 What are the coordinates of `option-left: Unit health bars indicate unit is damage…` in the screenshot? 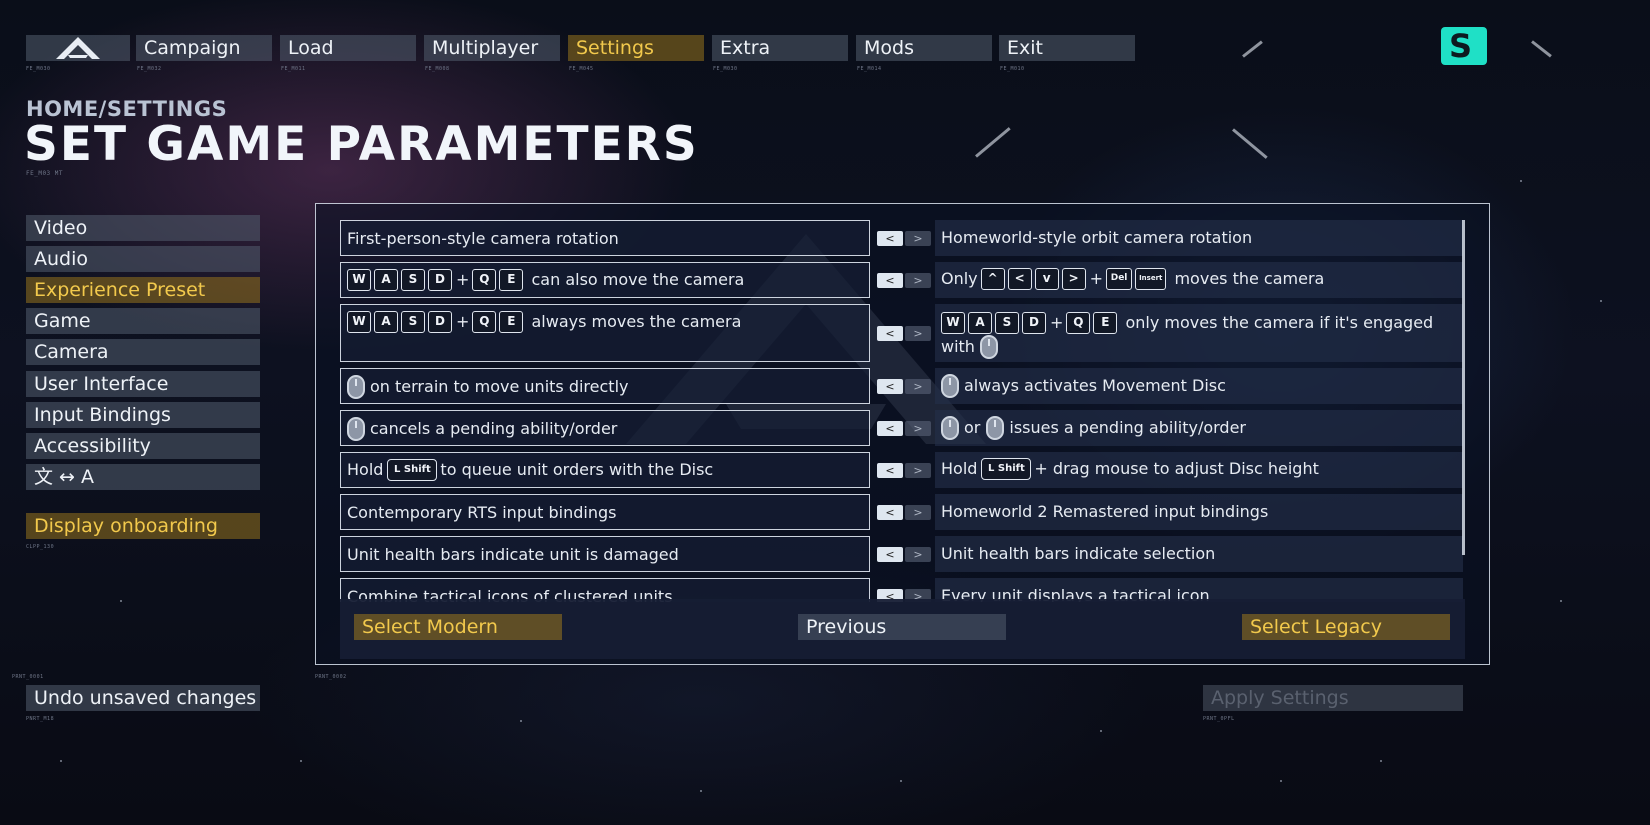 It's located at (605, 554).